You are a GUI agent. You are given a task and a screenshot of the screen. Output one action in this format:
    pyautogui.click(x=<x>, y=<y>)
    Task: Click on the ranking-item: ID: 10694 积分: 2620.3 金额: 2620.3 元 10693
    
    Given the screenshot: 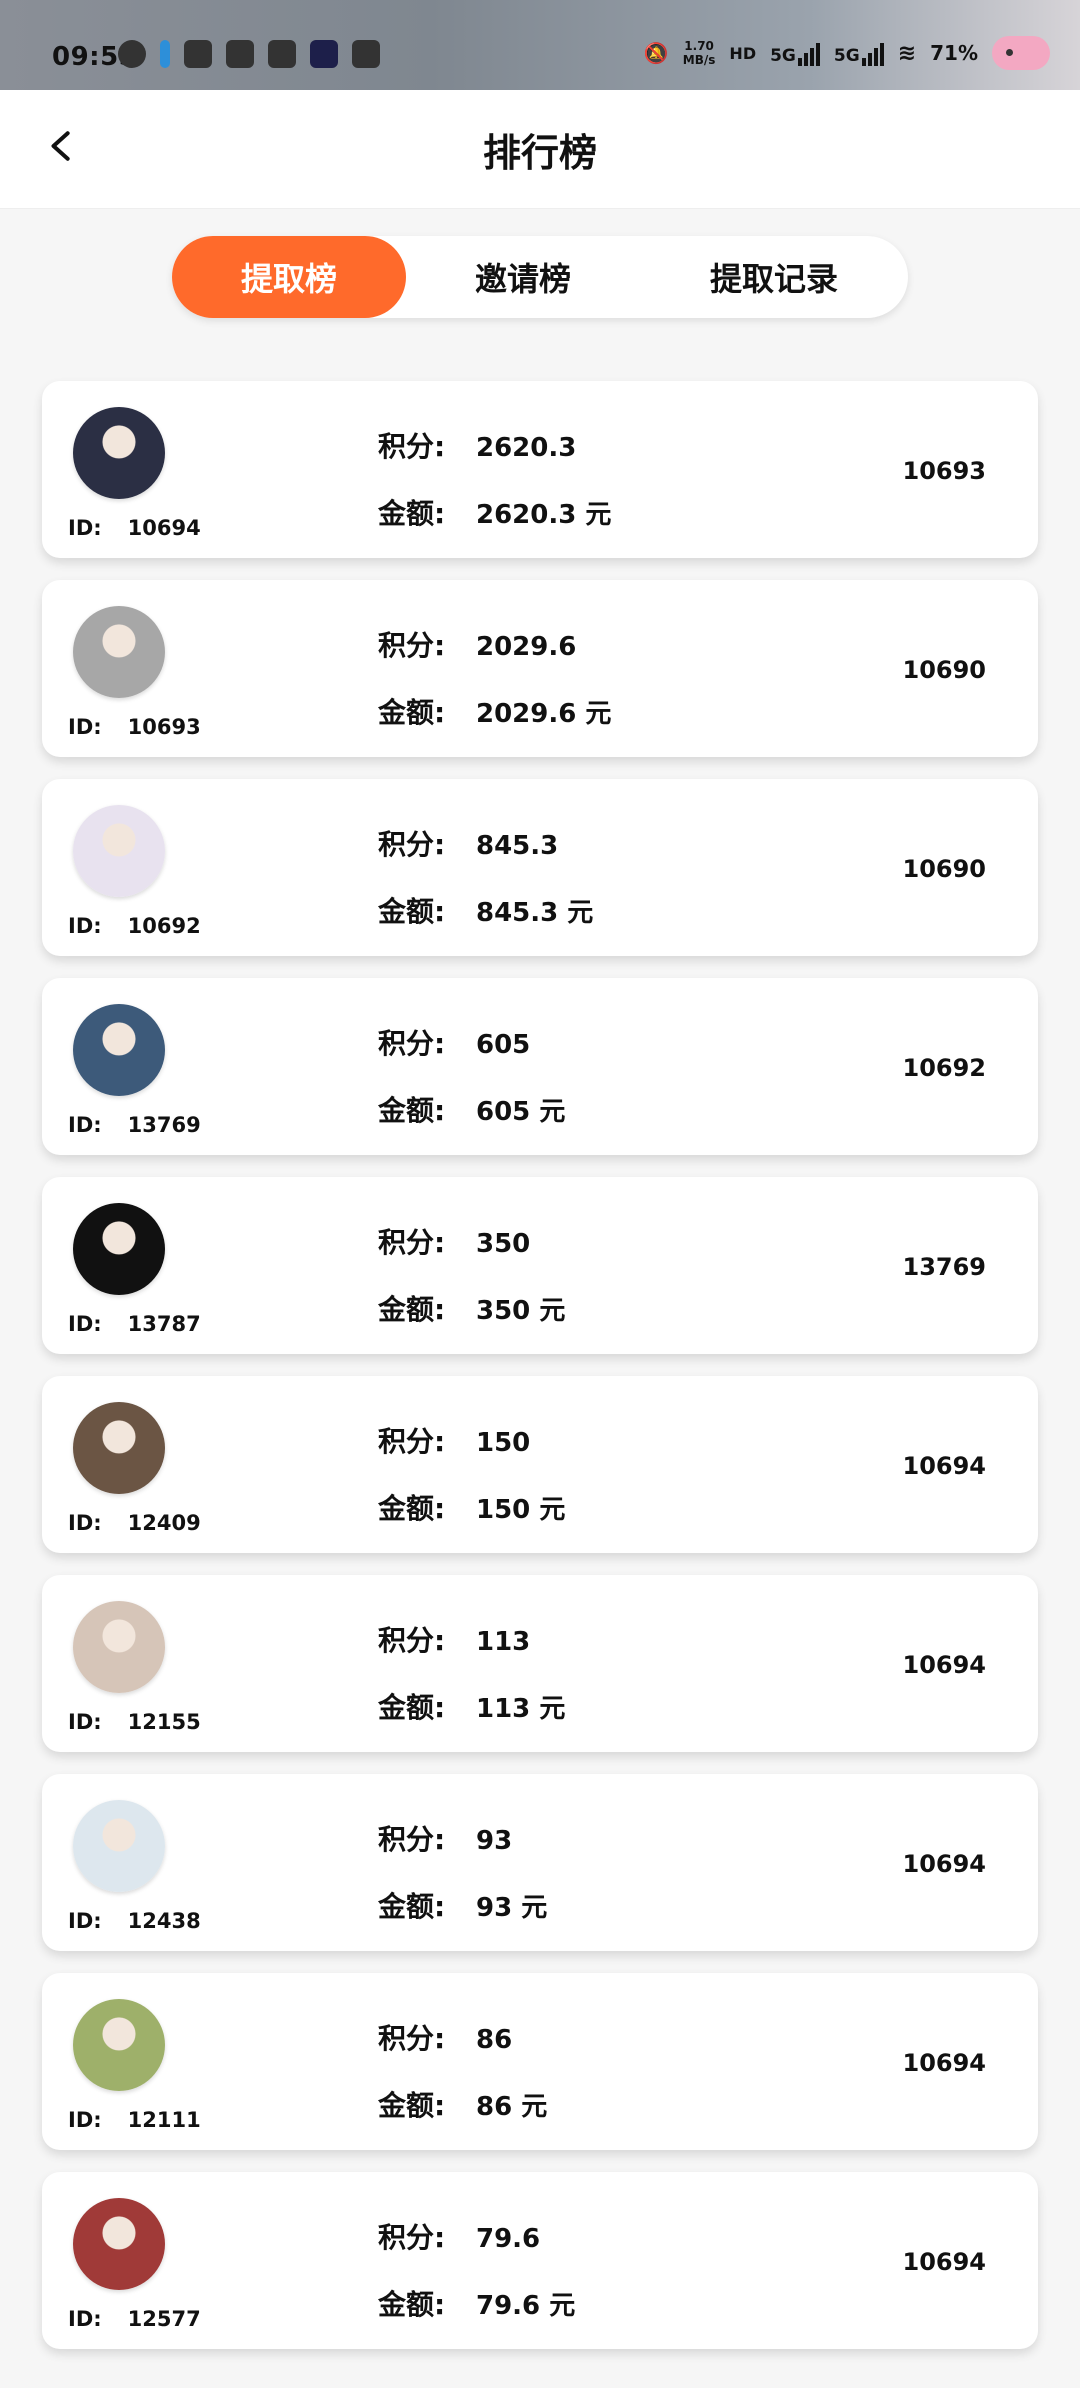 What is the action you would take?
    pyautogui.click(x=540, y=469)
    